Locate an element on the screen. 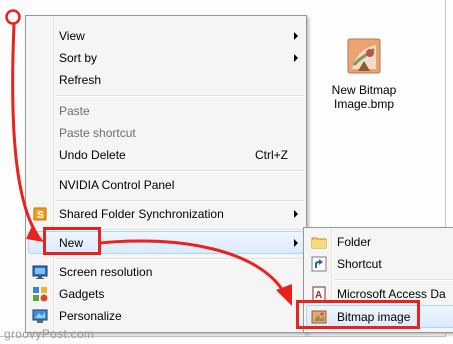  bitmap-file-icon is located at coordinates (364, 57).